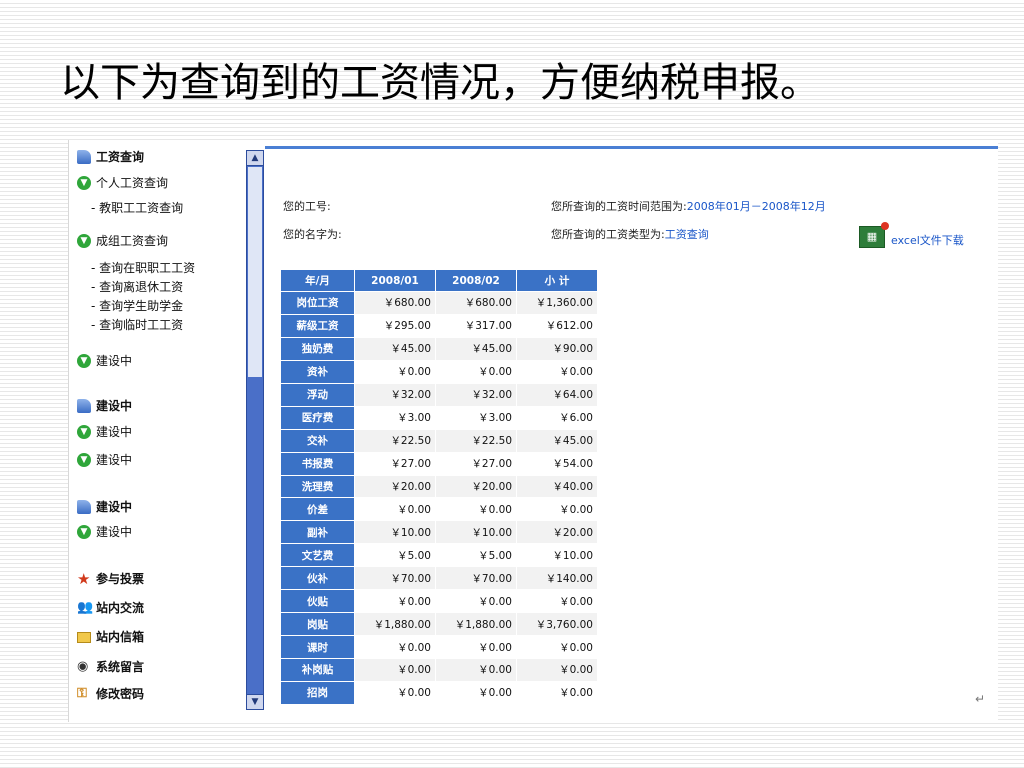  What do you see at coordinates (317, 325) in the screenshot?
I see `row-label: 薪级工资` at bounding box center [317, 325].